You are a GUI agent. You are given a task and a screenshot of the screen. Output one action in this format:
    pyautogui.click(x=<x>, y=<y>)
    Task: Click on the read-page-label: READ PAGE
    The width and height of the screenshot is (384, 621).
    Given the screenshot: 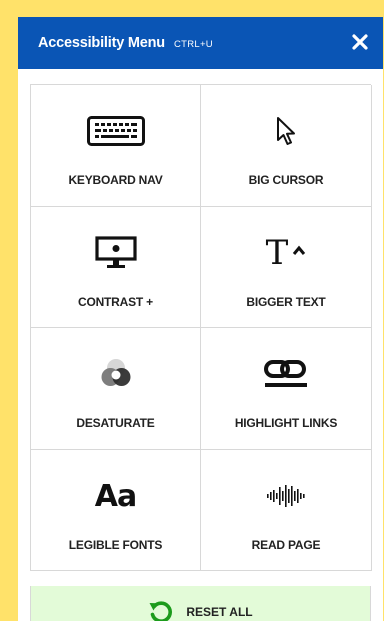 What is the action you would take?
    pyautogui.click(x=286, y=545)
    